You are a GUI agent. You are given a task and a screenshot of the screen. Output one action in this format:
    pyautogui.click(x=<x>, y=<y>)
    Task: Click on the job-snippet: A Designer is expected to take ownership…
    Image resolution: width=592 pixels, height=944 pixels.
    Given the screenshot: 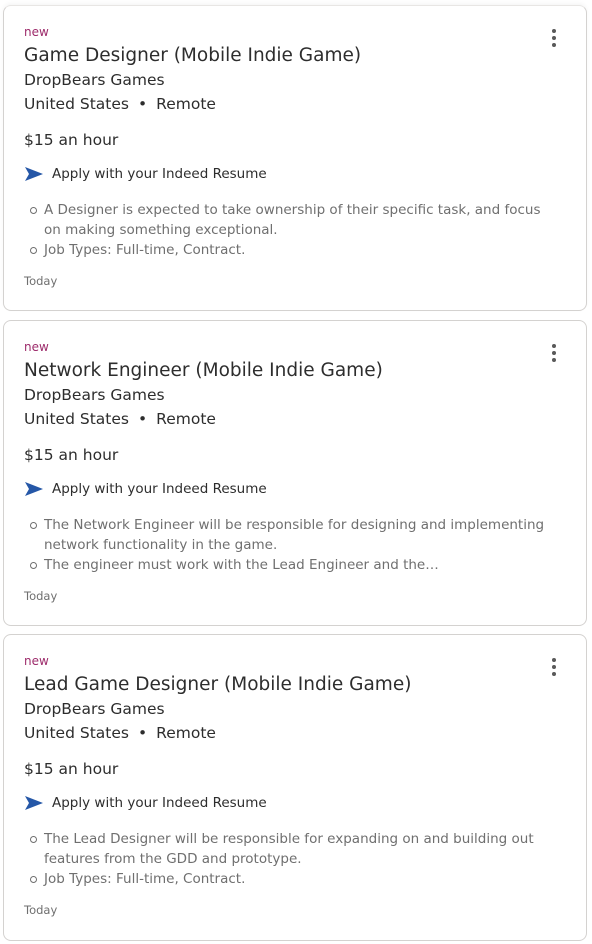 What is the action you would take?
    pyautogui.click(x=289, y=230)
    